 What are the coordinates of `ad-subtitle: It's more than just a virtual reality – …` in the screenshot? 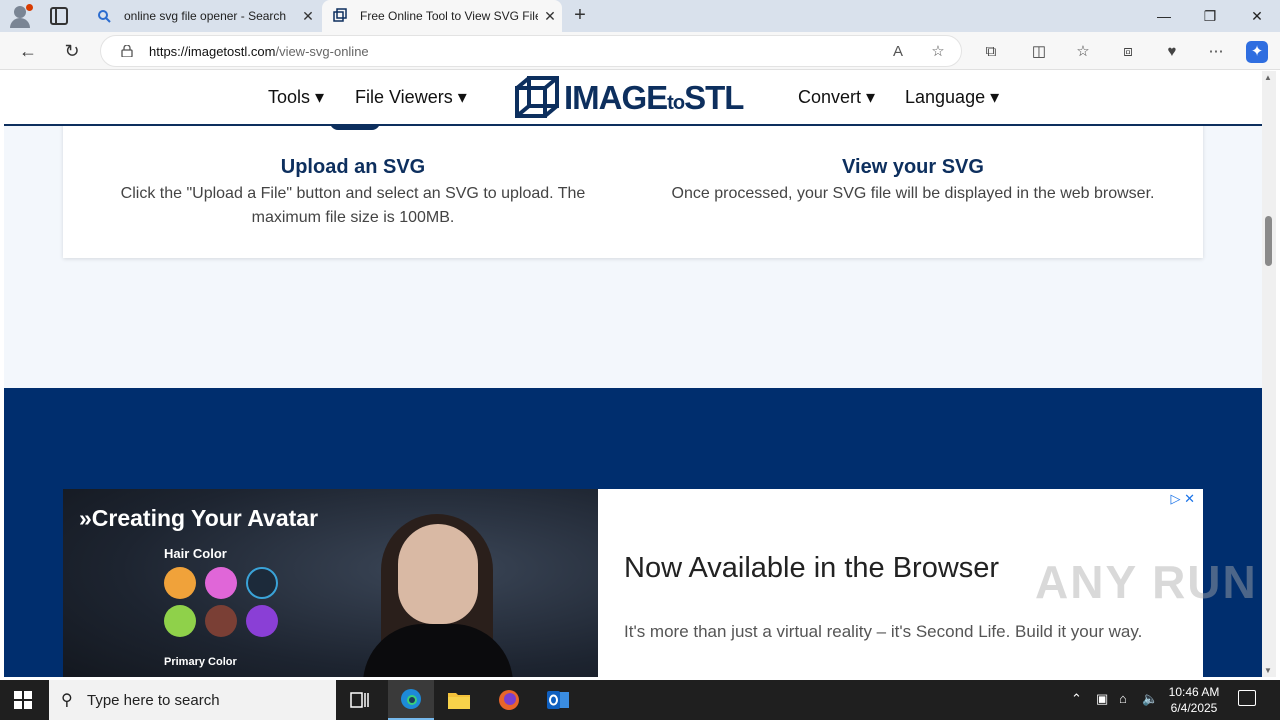 It's located at (883, 631).